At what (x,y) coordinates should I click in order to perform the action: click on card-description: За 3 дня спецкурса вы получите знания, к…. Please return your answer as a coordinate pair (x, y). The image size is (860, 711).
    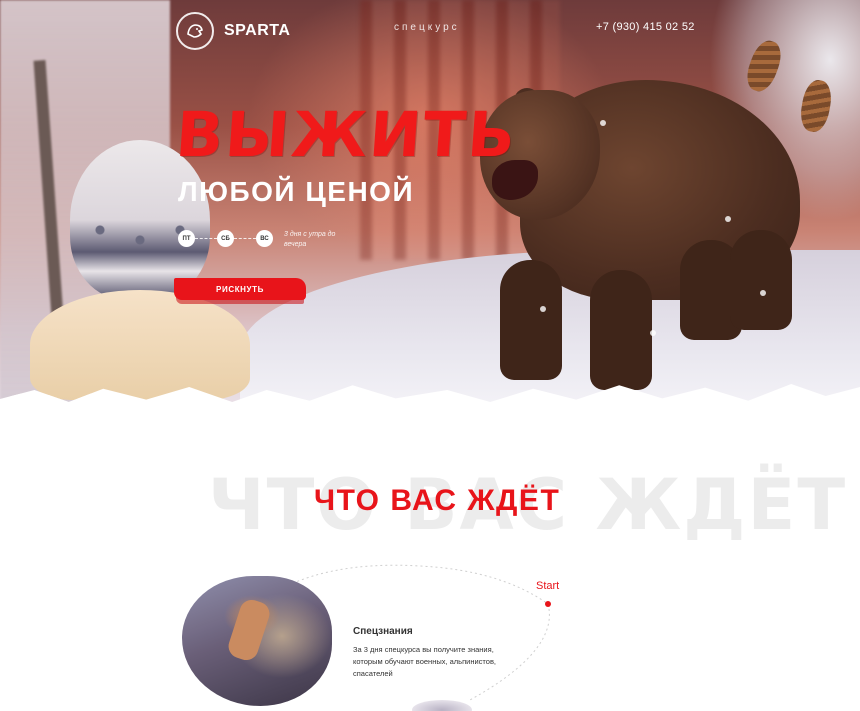
    Looking at the image, I should click on (425, 661).